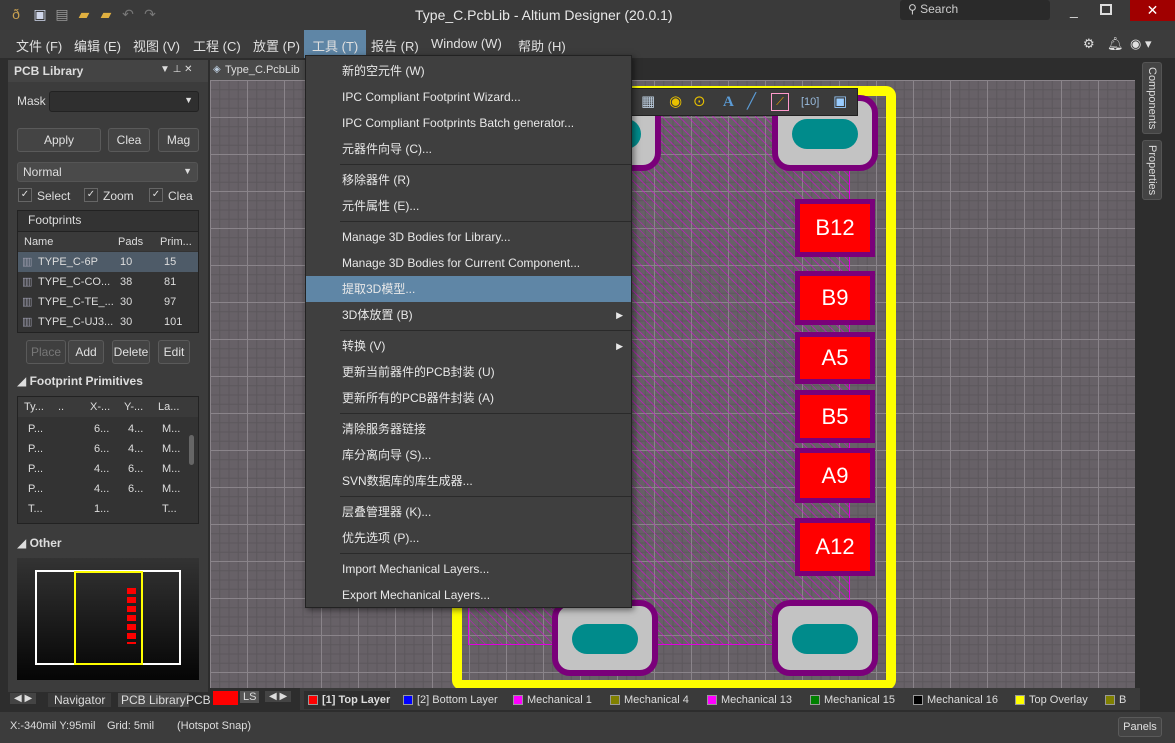  Describe the element at coordinates (1152, 98) in the screenshot. I see `components-side-tab: Components` at that location.